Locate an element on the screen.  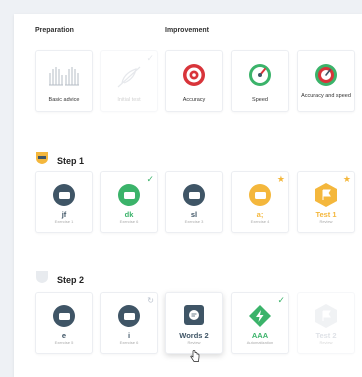
accuracy-speed-card: Accuracy and speed is located at coordinates (326, 81).